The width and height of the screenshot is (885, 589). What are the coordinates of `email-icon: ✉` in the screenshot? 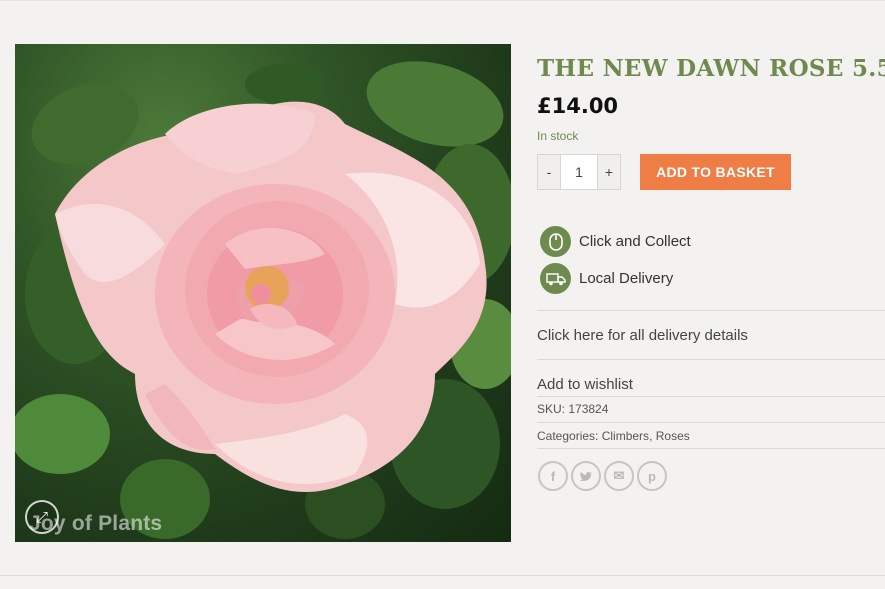 It's located at (619, 476).